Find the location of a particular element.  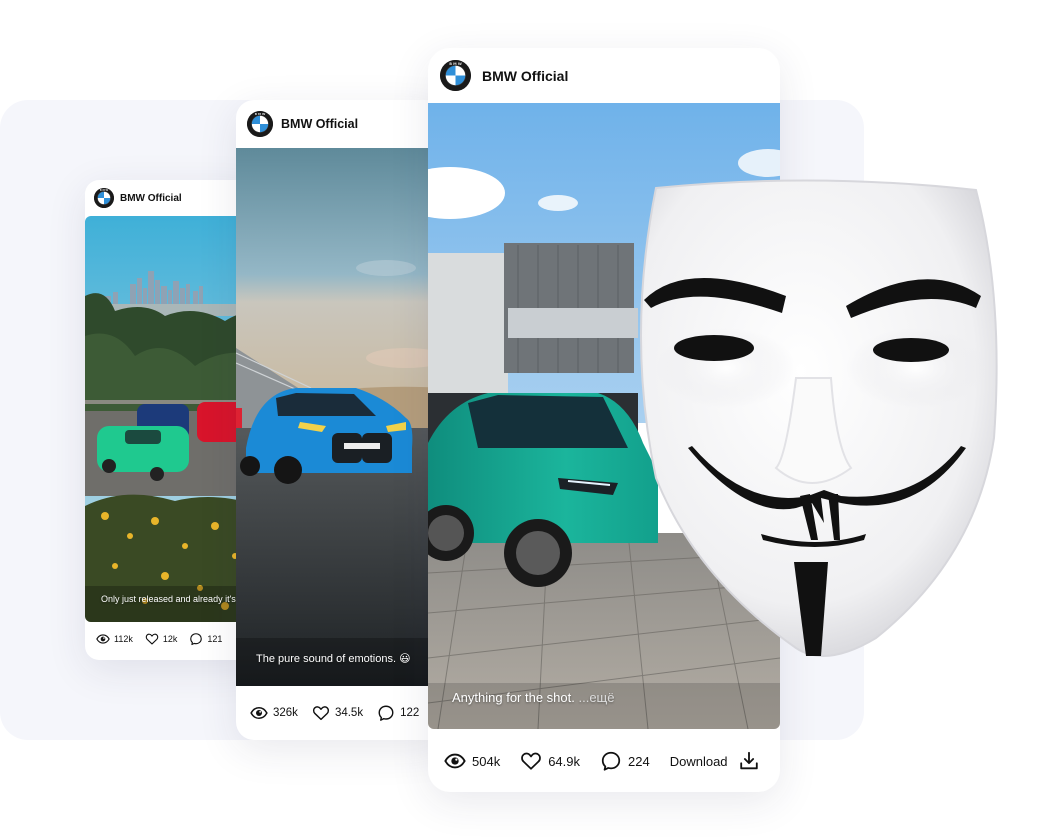

download-icon is located at coordinates (749, 761).